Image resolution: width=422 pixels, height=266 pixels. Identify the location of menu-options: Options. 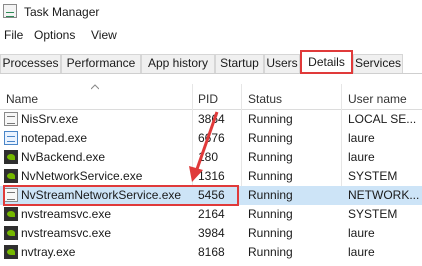
(54, 35).